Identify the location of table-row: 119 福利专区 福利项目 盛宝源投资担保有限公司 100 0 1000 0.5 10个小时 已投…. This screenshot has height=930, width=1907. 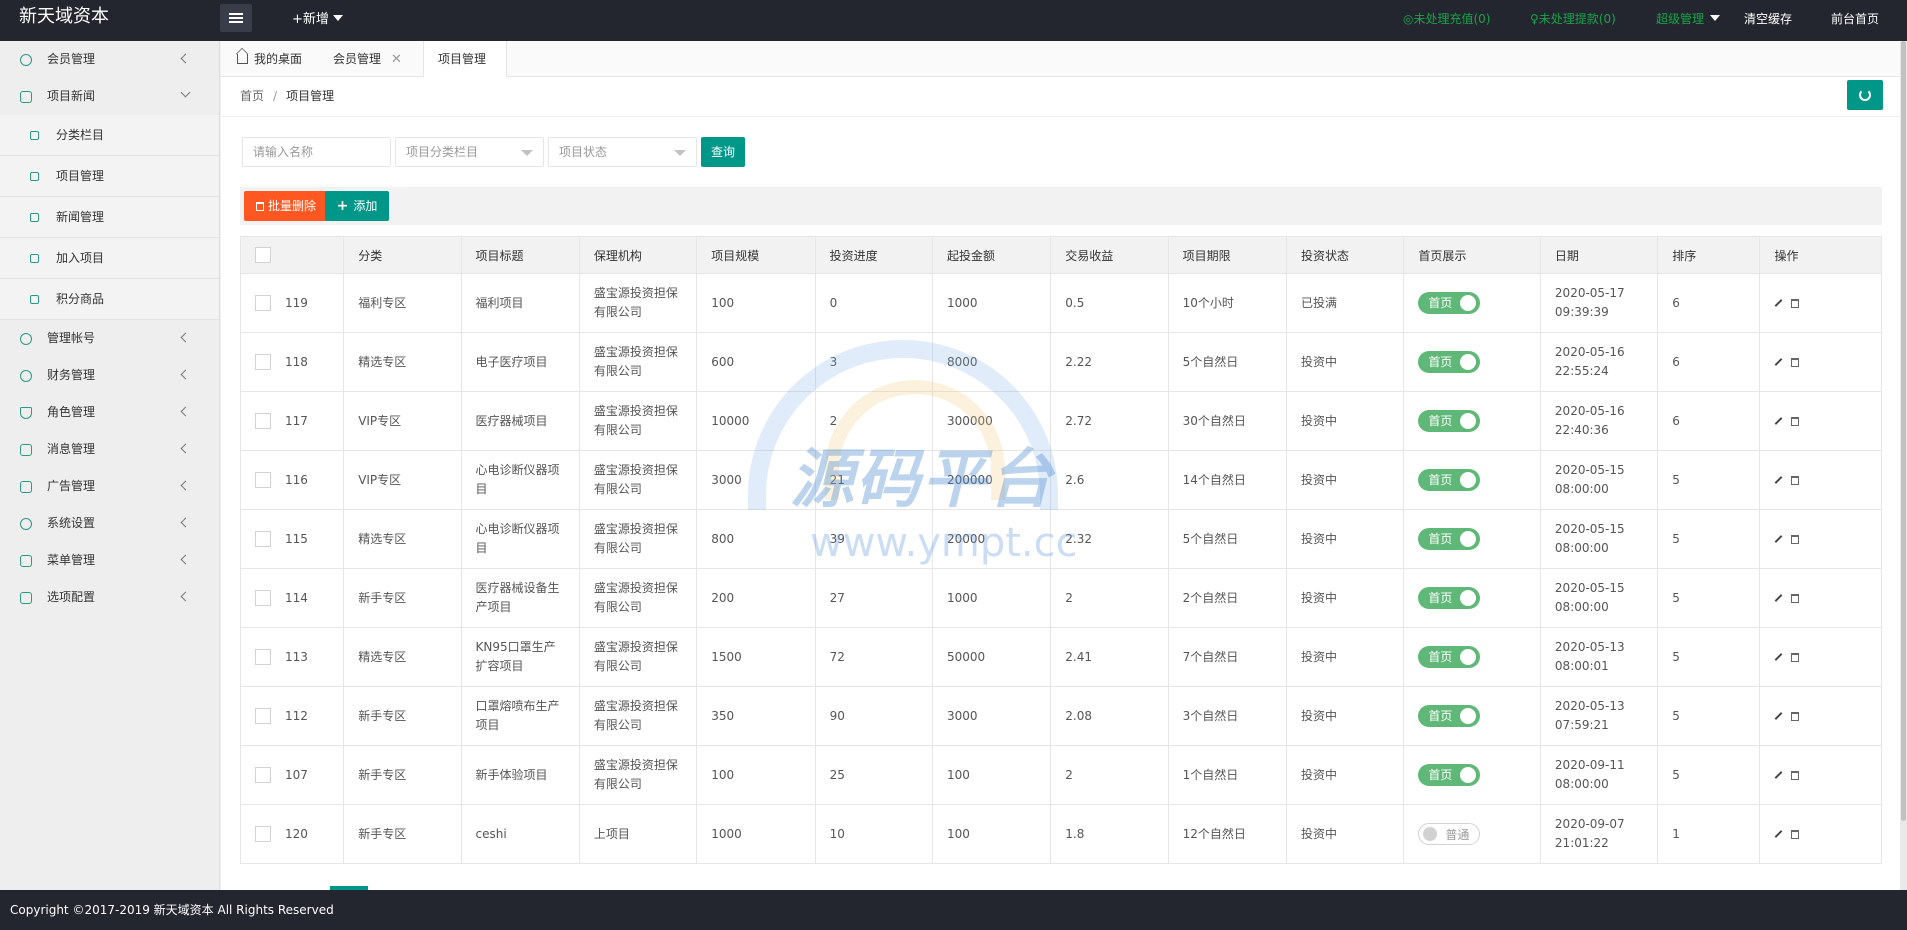
(1060, 303).